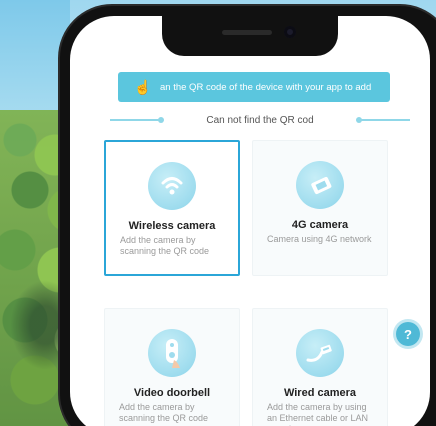 The height and width of the screenshot is (426, 436). I want to click on divider-line-right, so click(382, 120).